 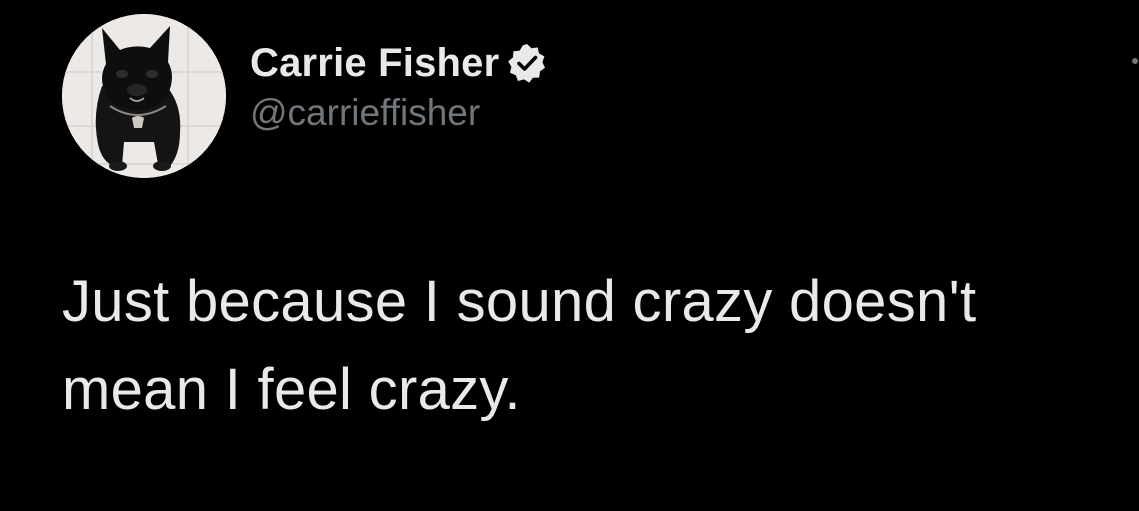 What do you see at coordinates (374, 63) in the screenshot?
I see `author-display-name: Carrie Fisher` at bounding box center [374, 63].